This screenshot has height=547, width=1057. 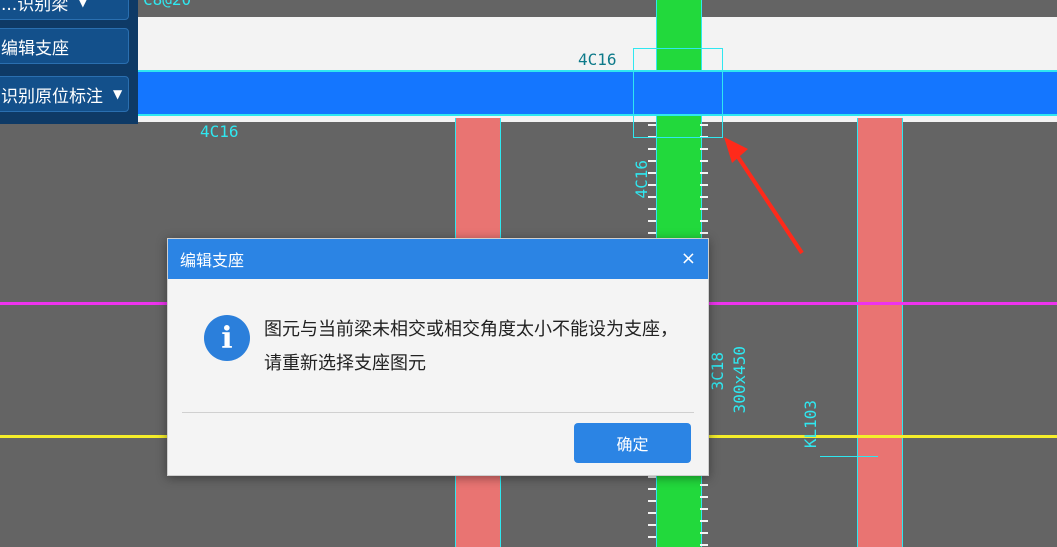 What do you see at coordinates (739, 380) in the screenshot?
I see `vertical-label-b: 300x450` at bounding box center [739, 380].